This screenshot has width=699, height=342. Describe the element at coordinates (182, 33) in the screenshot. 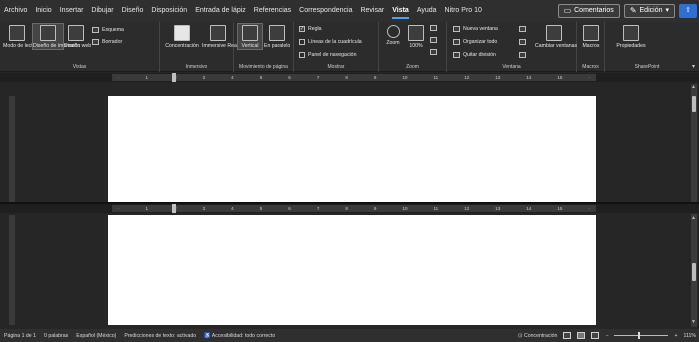

I see `focus-icon` at that location.